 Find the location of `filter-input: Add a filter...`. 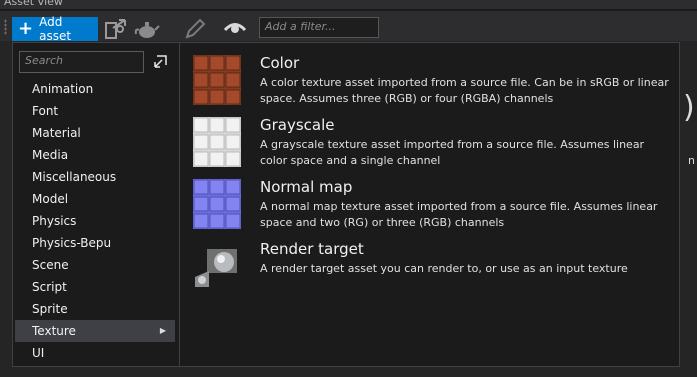

filter-input: Add a filter... is located at coordinates (319, 27).